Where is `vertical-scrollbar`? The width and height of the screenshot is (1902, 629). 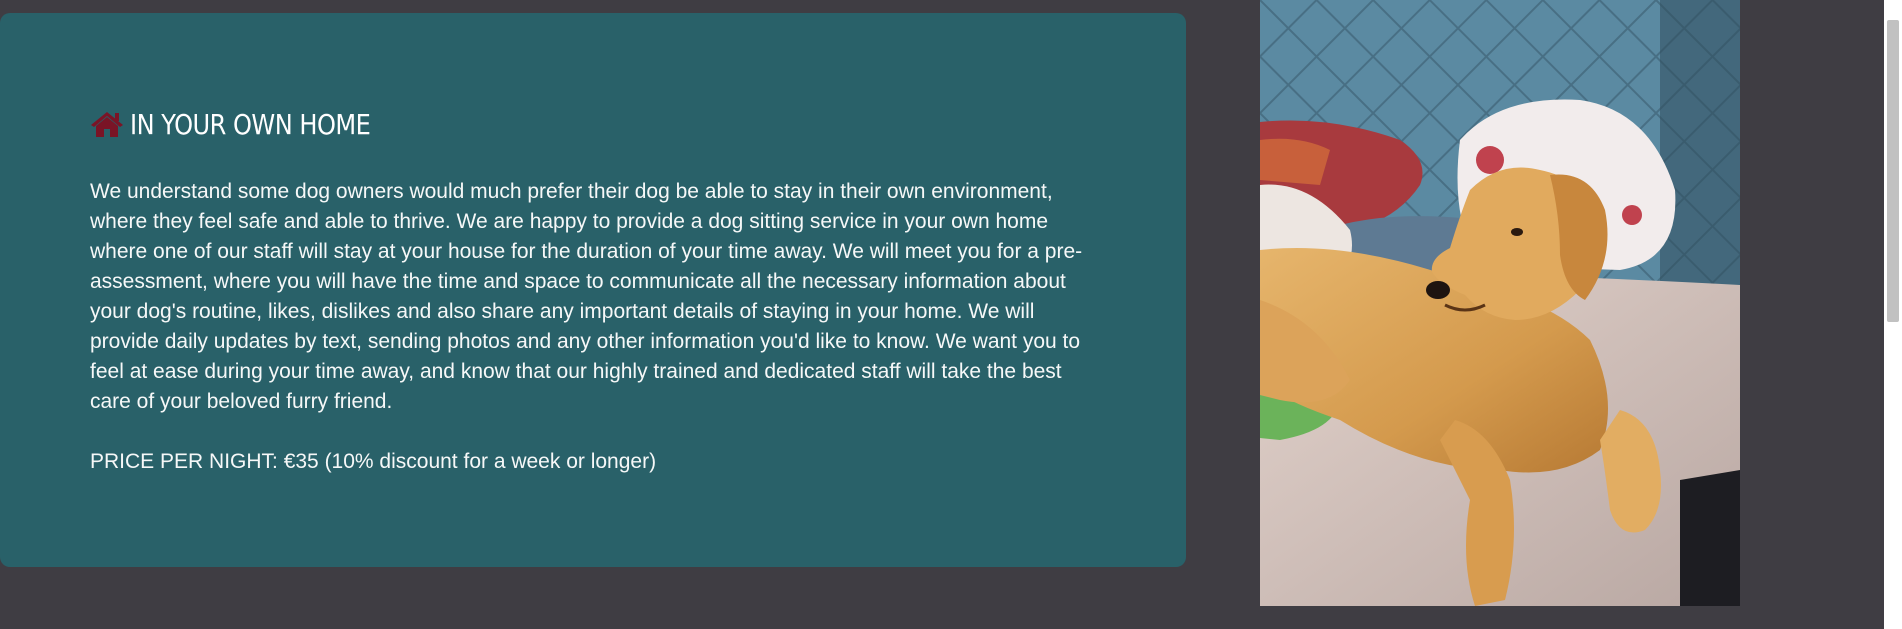 vertical-scrollbar is located at coordinates (1893, 314).